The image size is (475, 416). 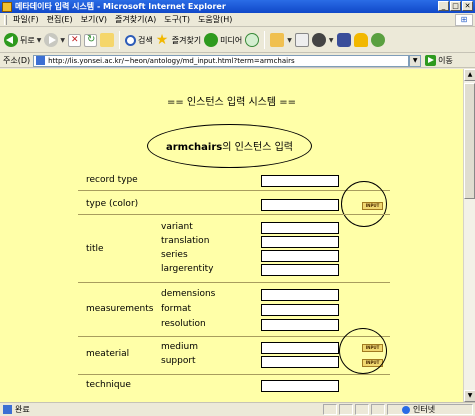 What do you see at coordinates (431, 60) in the screenshot?
I see `go-arrow-icon` at bounding box center [431, 60].